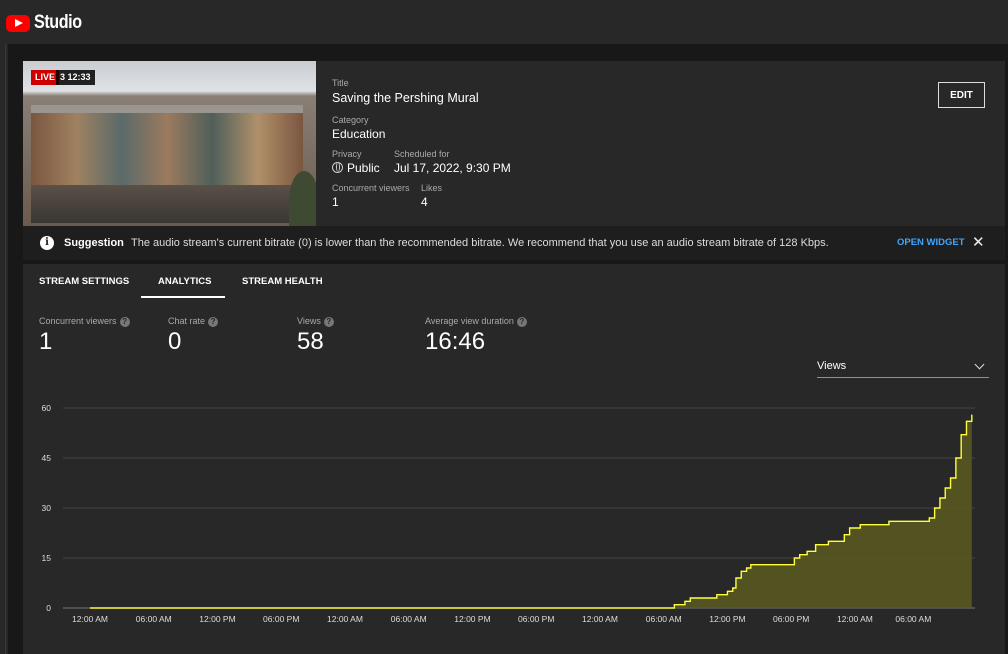 The width and height of the screenshot is (1008, 654). I want to click on top-bar: Studio, so click(504, 22).